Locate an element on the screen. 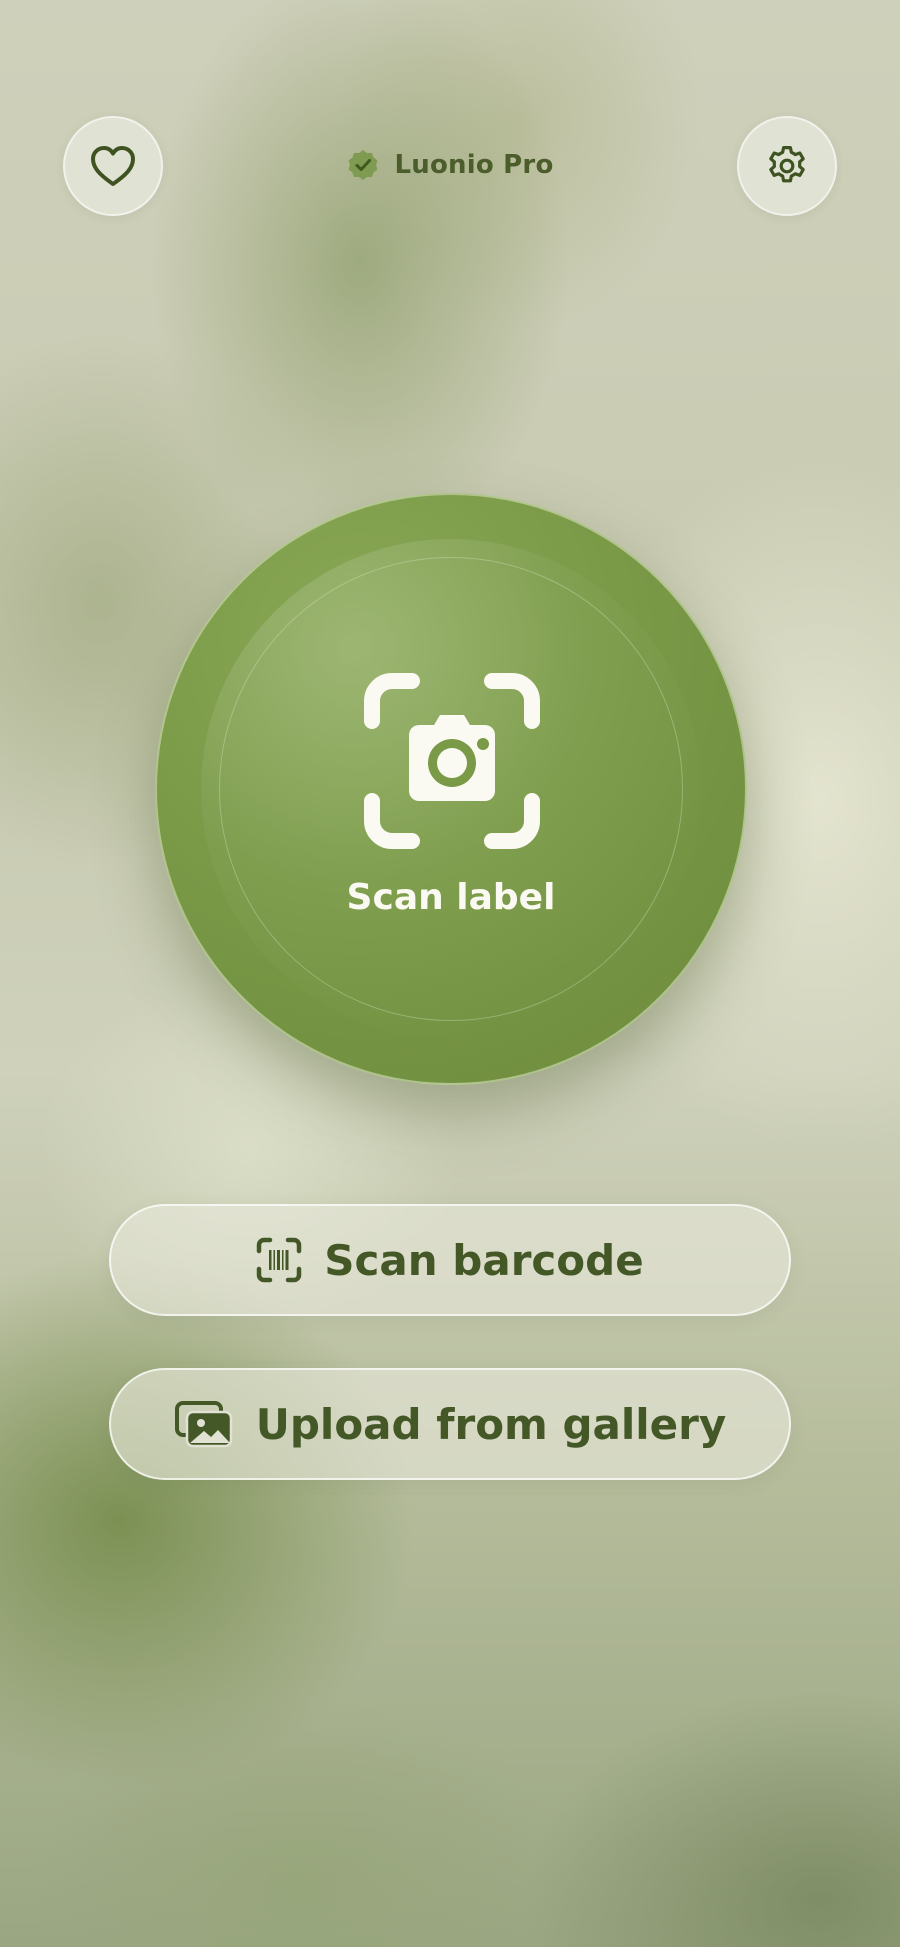 The height and width of the screenshot is (1947, 900). gear-icon is located at coordinates (787, 164).